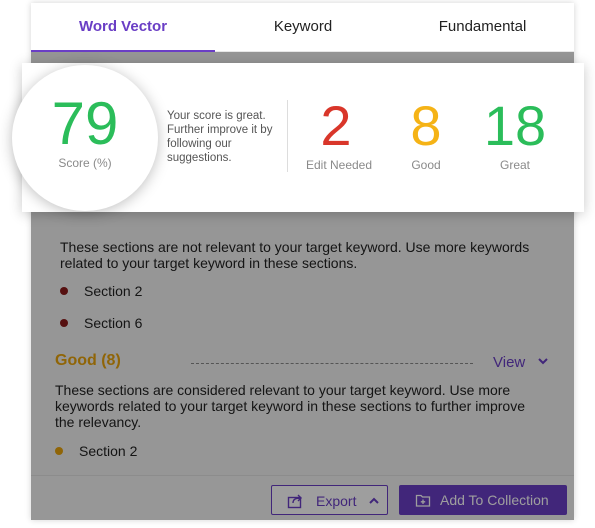 Image resolution: width=595 pixels, height=528 pixels. What do you see at coordinates (482, 27) in the screenshot?
I see `tab-fundamental: Fundamental` at bounding box center [482, 27].